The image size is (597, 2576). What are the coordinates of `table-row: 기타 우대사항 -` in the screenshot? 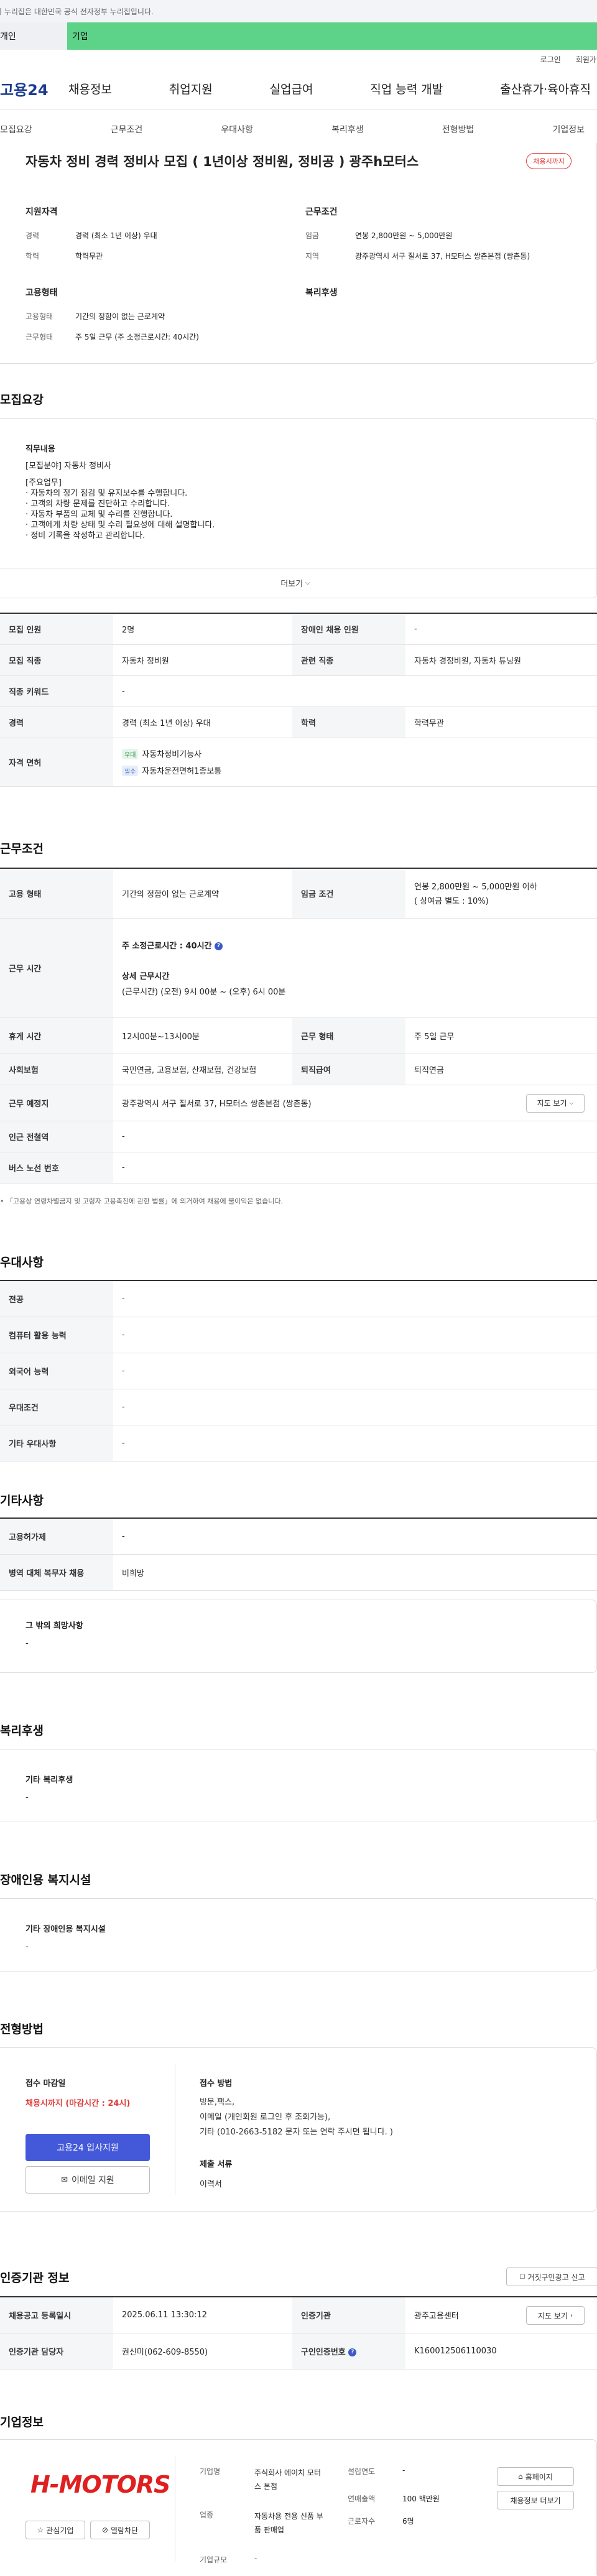 It's located at (298, 1443).